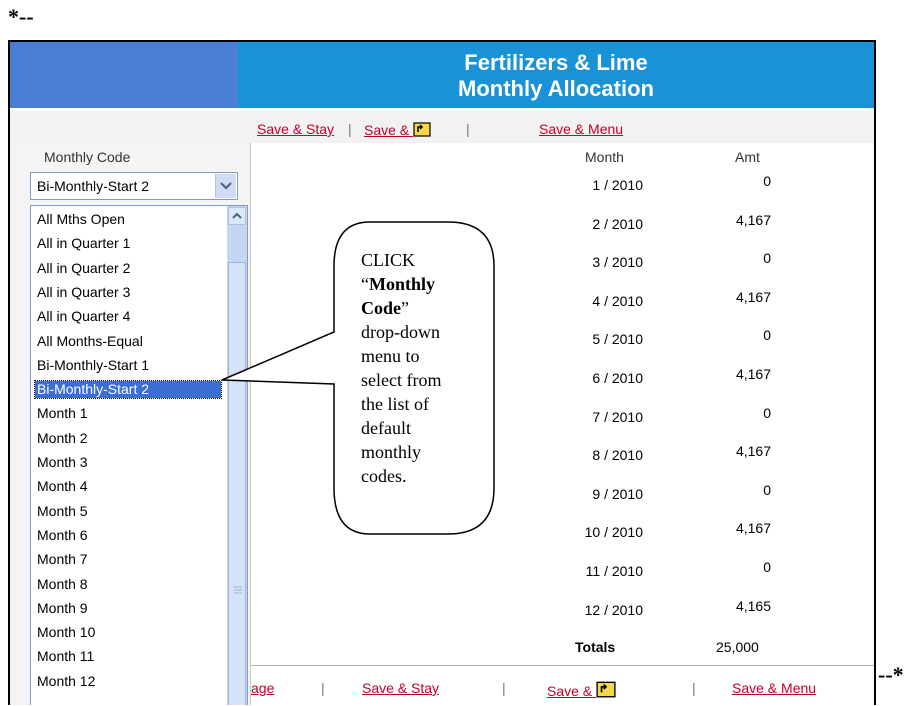 Image resolution: width=914 pixels, height=706 pixels. Describe the element at coordinates (124, 75) in the screenshot. I see `header-left-band` at that location.